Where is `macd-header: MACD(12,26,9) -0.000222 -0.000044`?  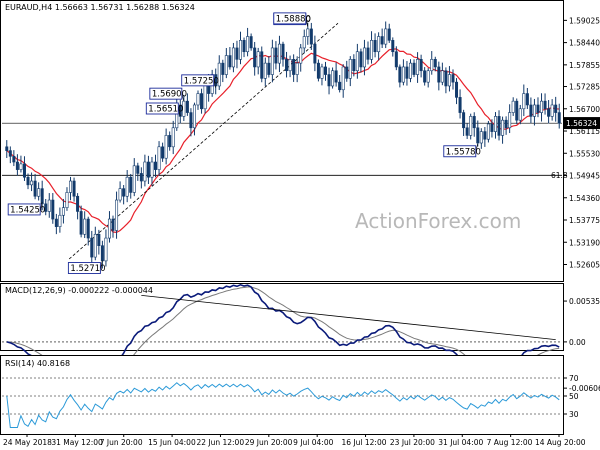 macd-header: MACD(12,26,9) -0.000222 -0.000044 is located at coordinates (79, 290).